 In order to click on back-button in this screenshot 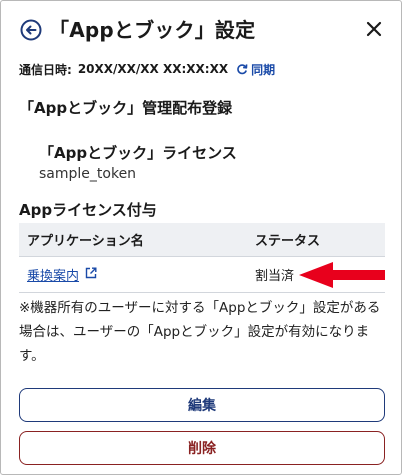, I will do `click(31, 30)`.